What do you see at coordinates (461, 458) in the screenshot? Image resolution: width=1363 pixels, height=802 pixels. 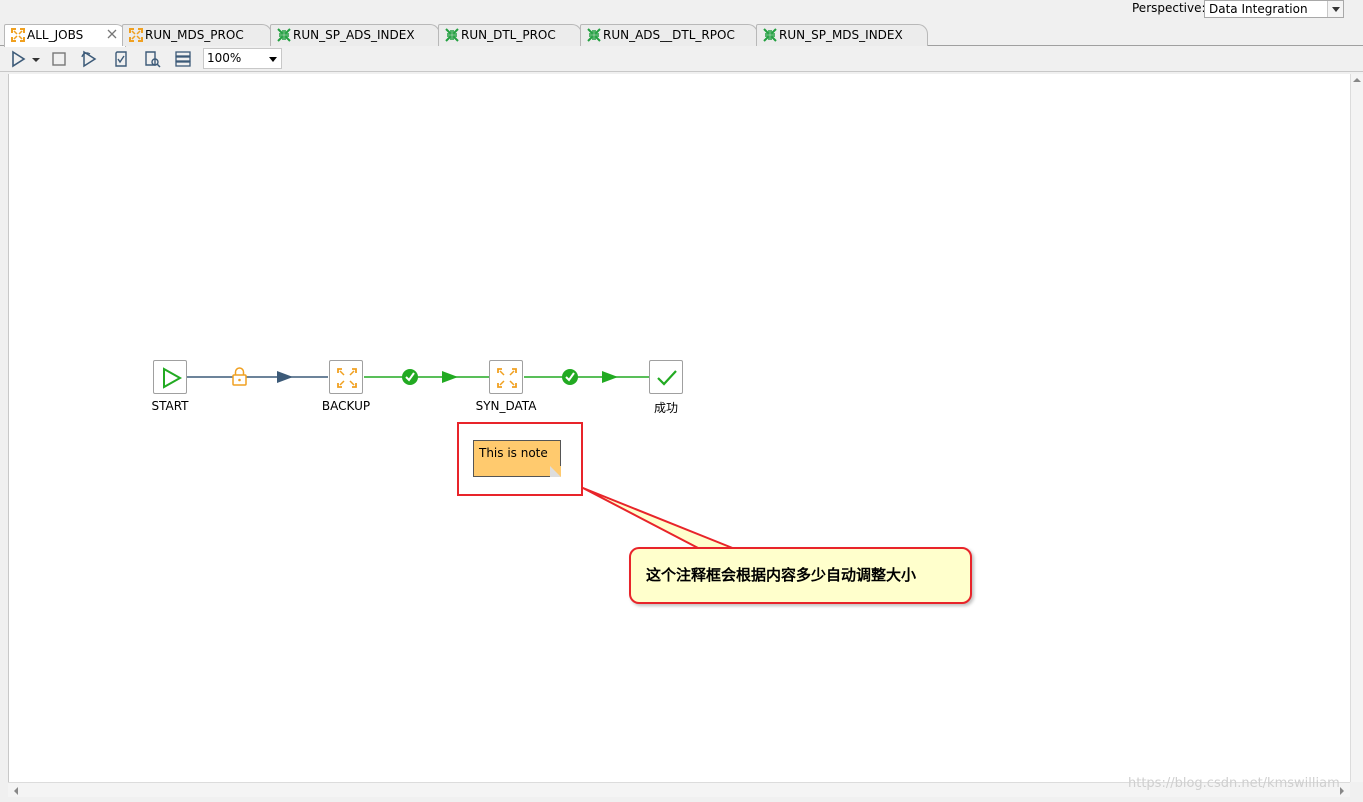 I see `hop-layer` at bounding box center [461, 458].